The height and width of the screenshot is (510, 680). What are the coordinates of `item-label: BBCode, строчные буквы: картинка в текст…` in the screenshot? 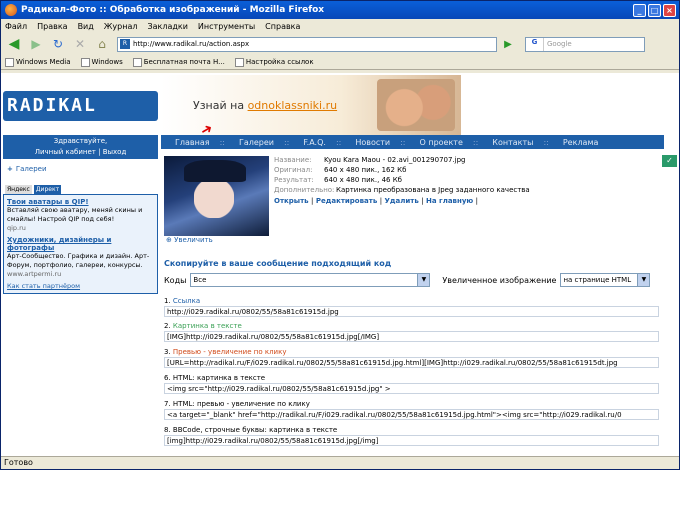 It's located at (255, 430).